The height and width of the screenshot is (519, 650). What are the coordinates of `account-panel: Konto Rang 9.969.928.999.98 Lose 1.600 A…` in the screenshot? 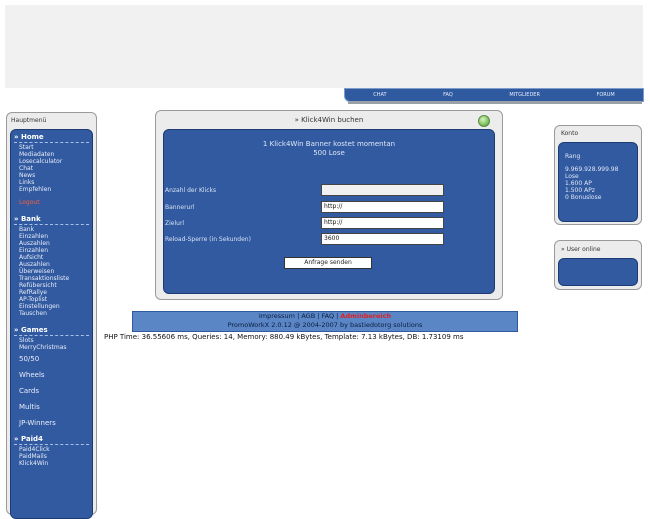 It's located at (598, 175).